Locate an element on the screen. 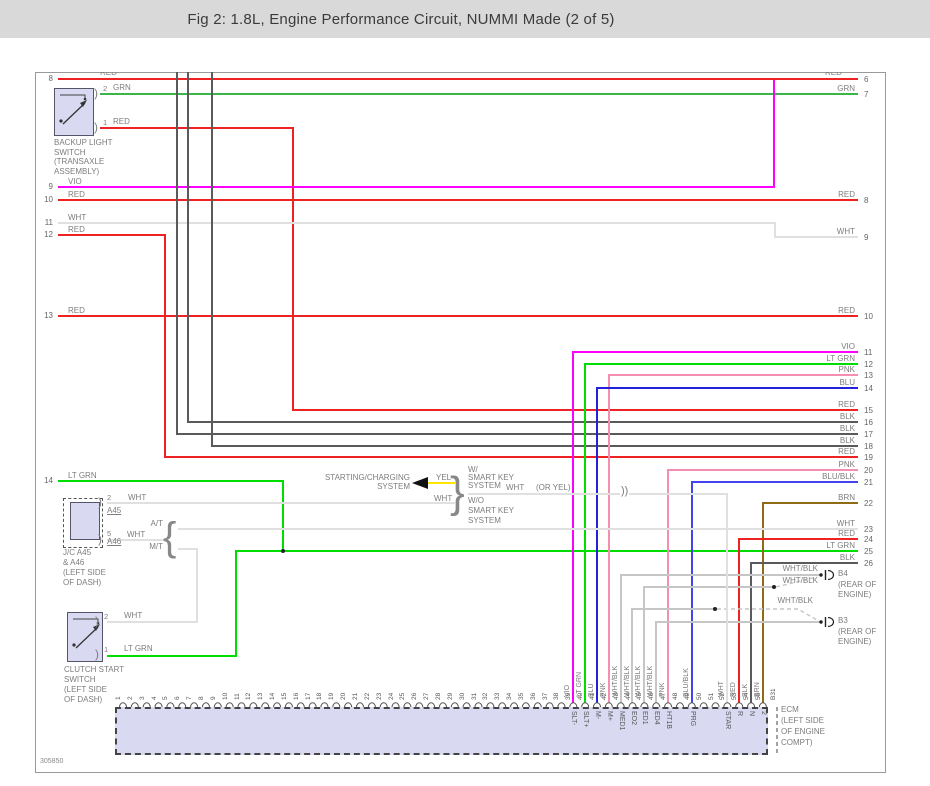 The height and width of the screenshot is (786, 930). ecm-wire-color-label: BRN is located at coordinates (757, 689).